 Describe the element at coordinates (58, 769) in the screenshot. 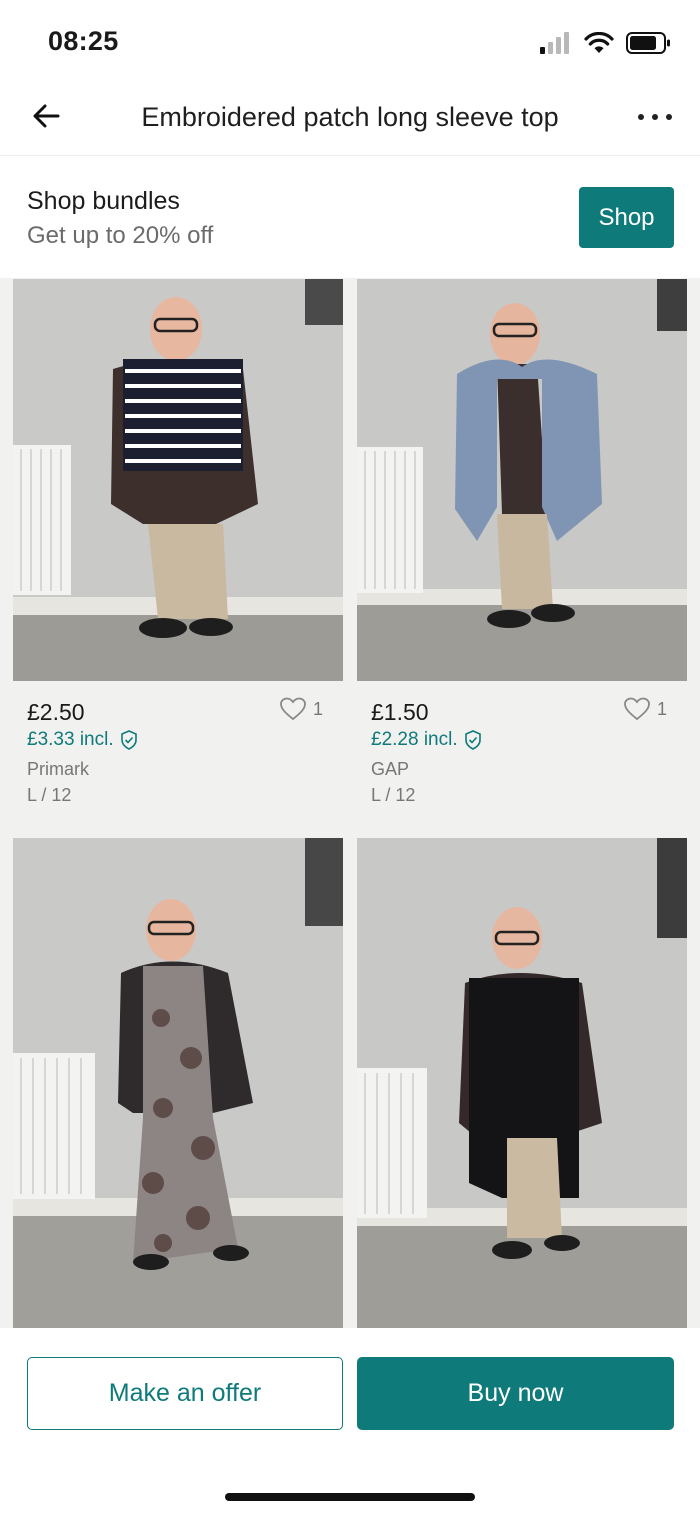

I see `item-brand: Primark` at that location.